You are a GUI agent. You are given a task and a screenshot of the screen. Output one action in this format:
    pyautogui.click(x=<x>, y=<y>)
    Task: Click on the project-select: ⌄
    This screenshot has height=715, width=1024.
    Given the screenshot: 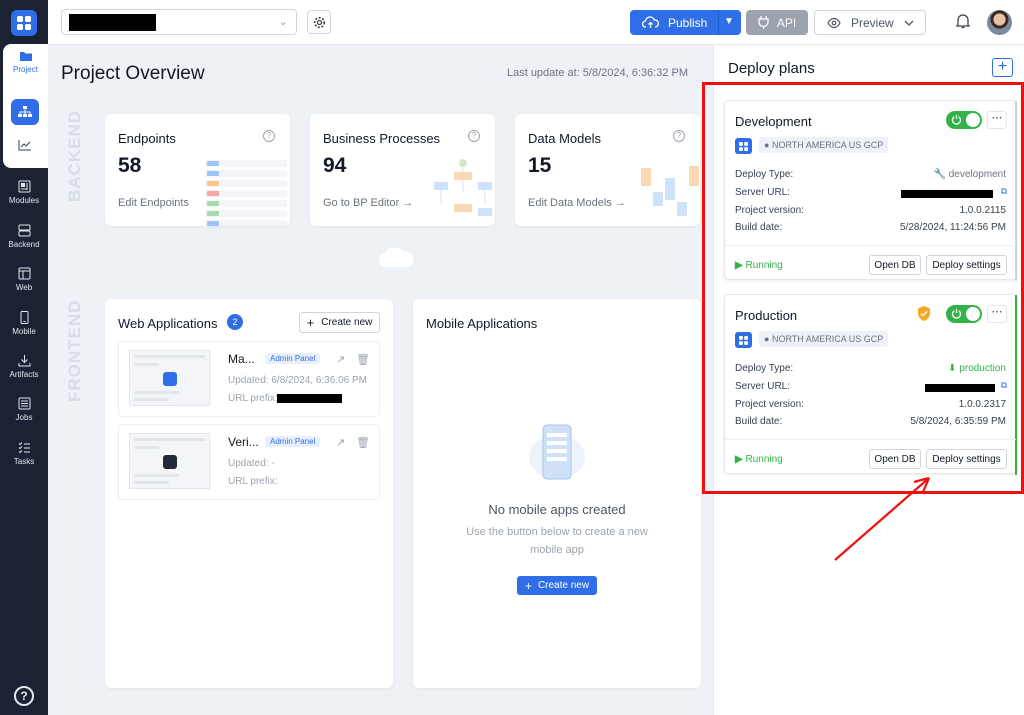 What is the action you would take?
    pyautogui.click(x=179, y=22)
    